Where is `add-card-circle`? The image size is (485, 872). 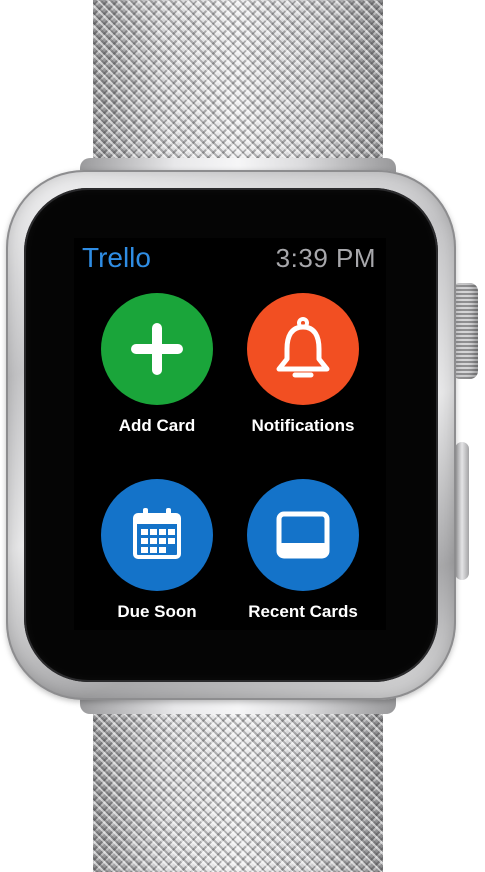 add-card-circle is located at coordinates (157, 349).